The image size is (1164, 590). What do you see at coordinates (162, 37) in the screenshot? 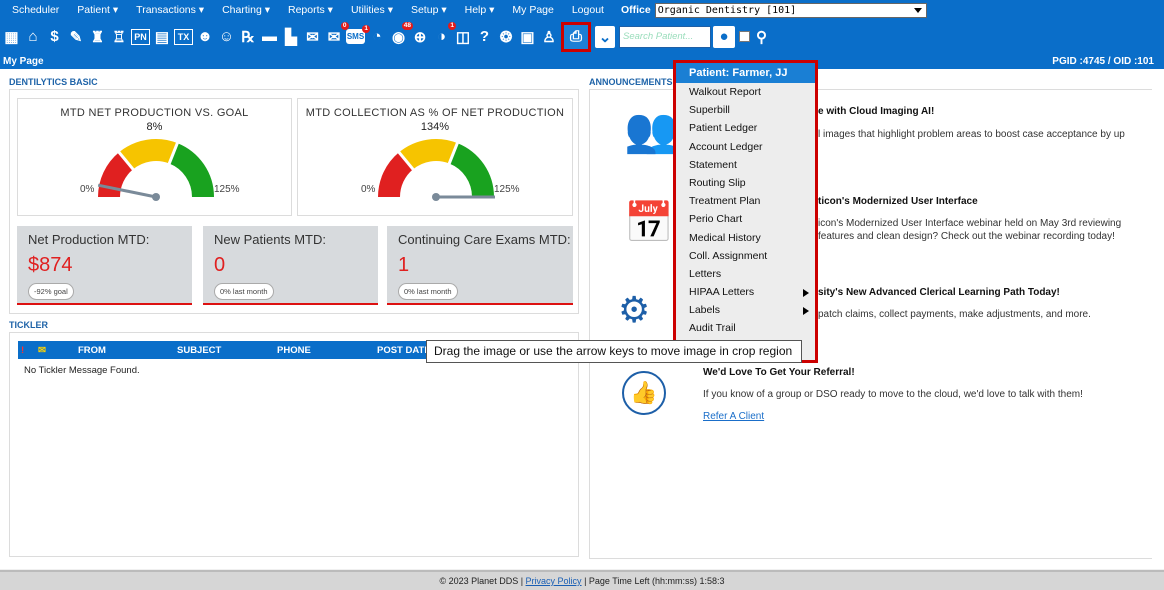
I see `schedule-grid-icon: ▤` at bounding box center [162, 37].